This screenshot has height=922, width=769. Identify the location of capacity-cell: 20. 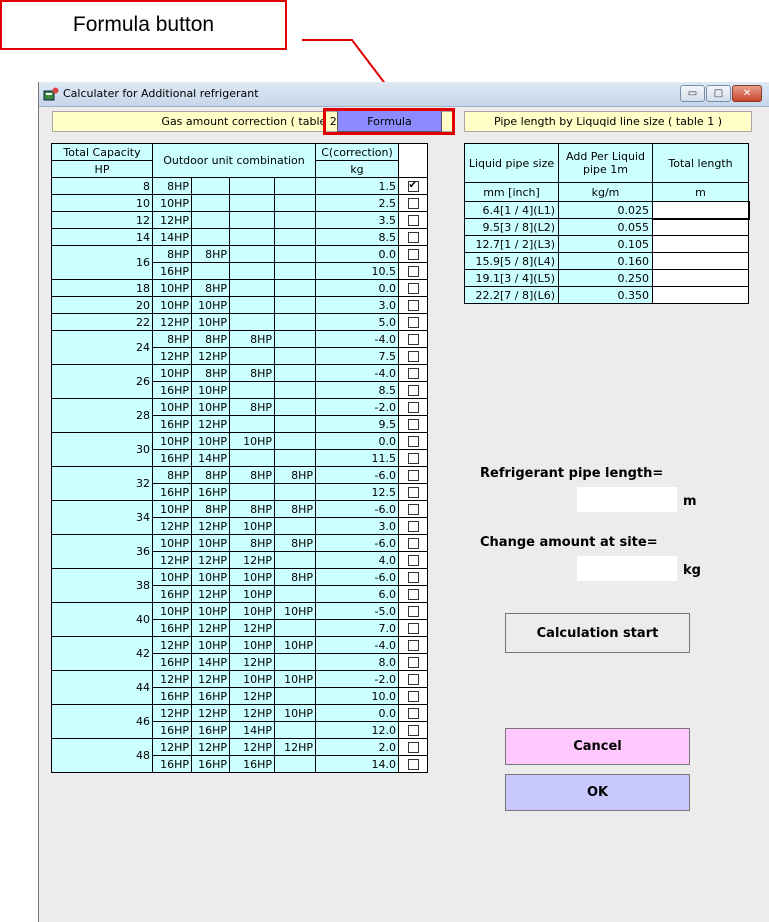
(102, 305).